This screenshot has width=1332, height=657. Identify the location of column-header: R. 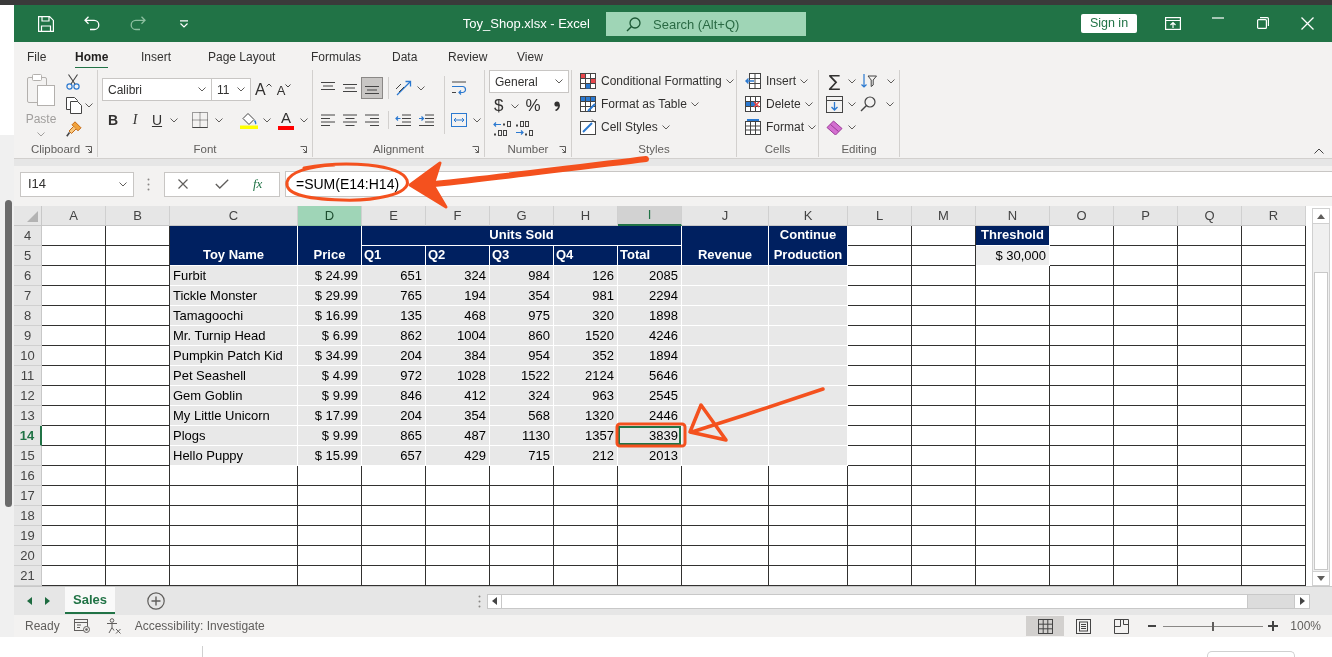
(1274, 216).